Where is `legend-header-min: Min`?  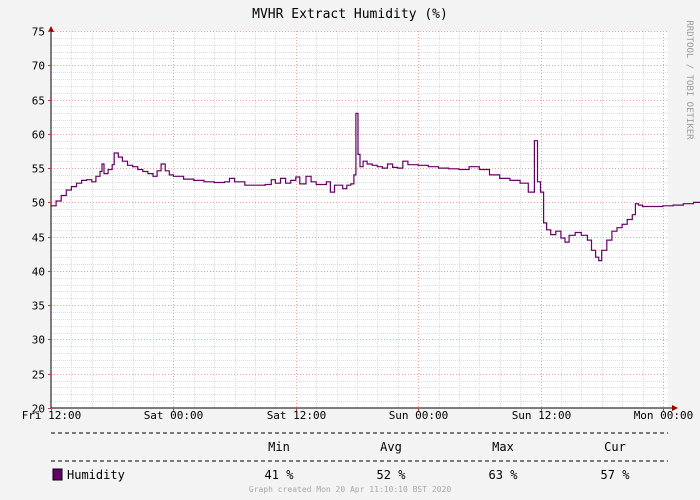
legend-header-min: Min is located at coordinates (279, 447).